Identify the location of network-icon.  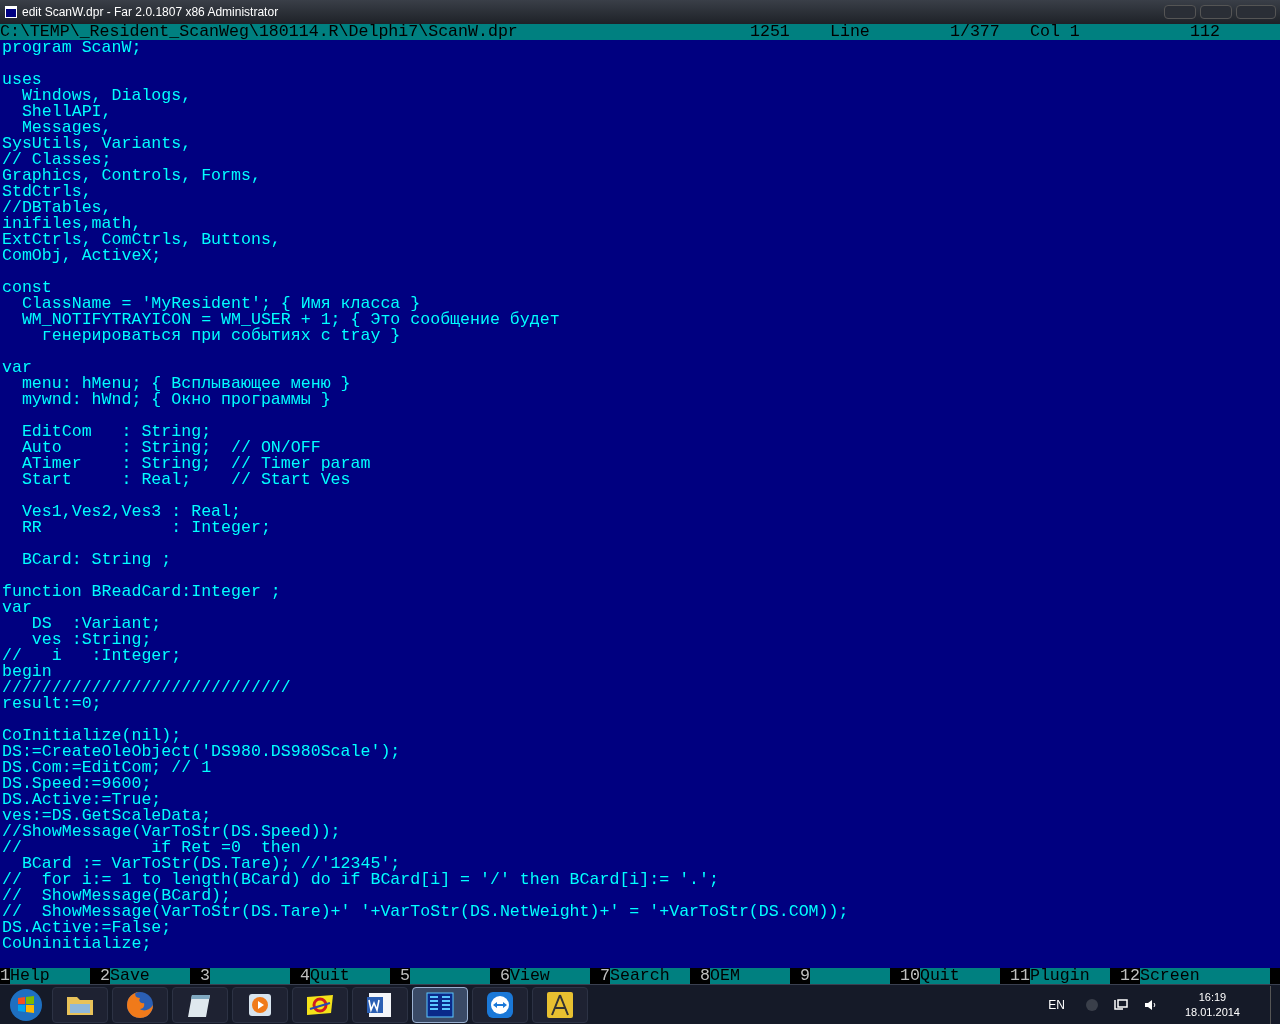
(1120, 1004).